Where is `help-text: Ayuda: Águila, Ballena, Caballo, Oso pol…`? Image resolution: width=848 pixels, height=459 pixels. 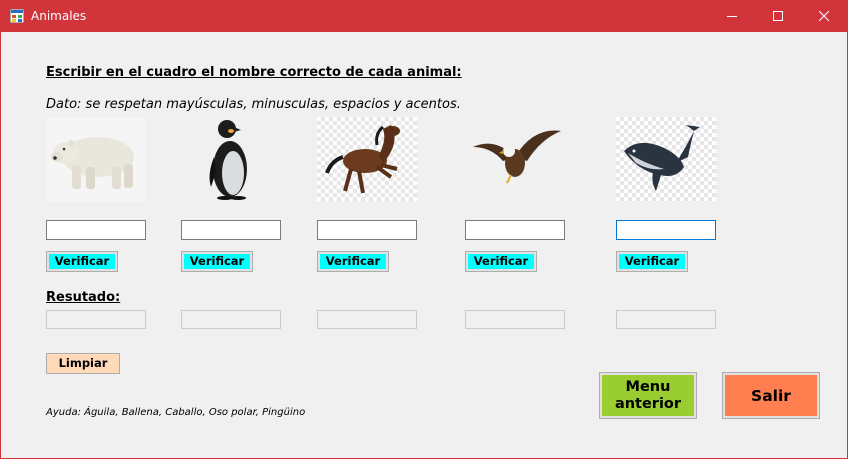 help-text: Ayuda: Águila, Ballena, Caballo, Oso pol… is located at coordinates (176, 412).